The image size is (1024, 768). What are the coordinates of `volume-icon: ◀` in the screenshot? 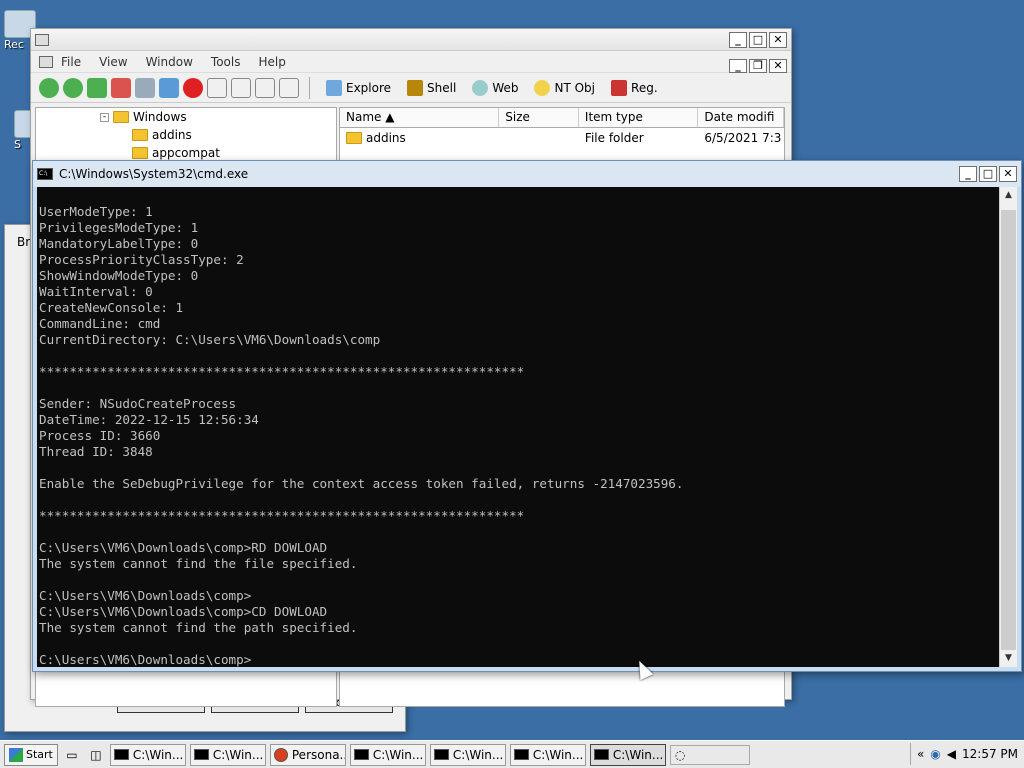 It's located at (951, 754).